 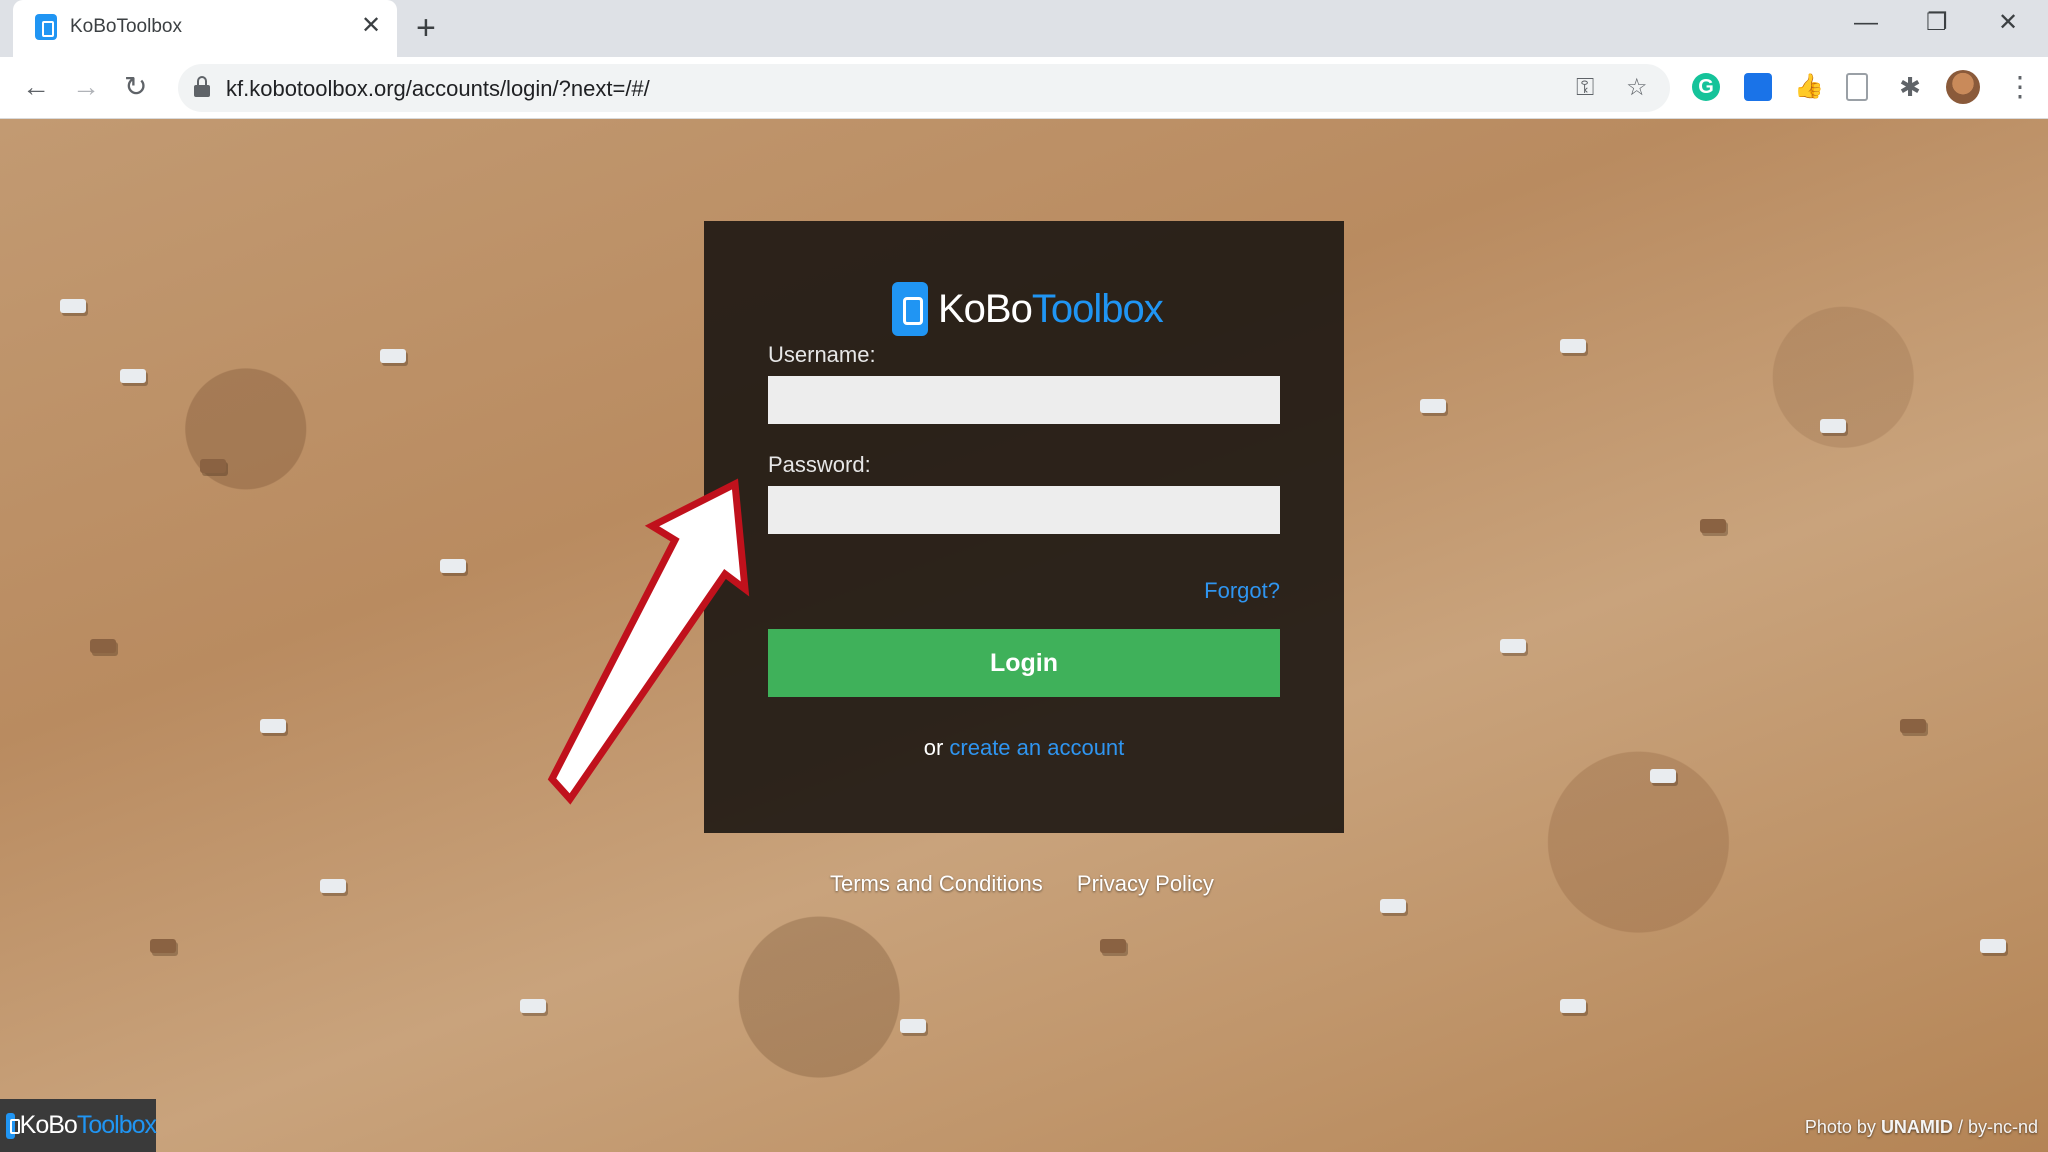 What do you see at coordinates (1866, 23) in the screenshot?
I see `window-minimize-button: —` at bounding box center [1866, 23].